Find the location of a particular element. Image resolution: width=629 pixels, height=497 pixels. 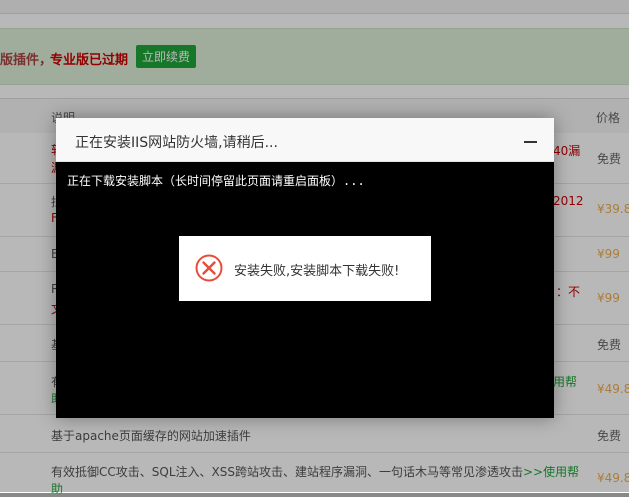

error-x-icon is located at coordinates (209, 268).